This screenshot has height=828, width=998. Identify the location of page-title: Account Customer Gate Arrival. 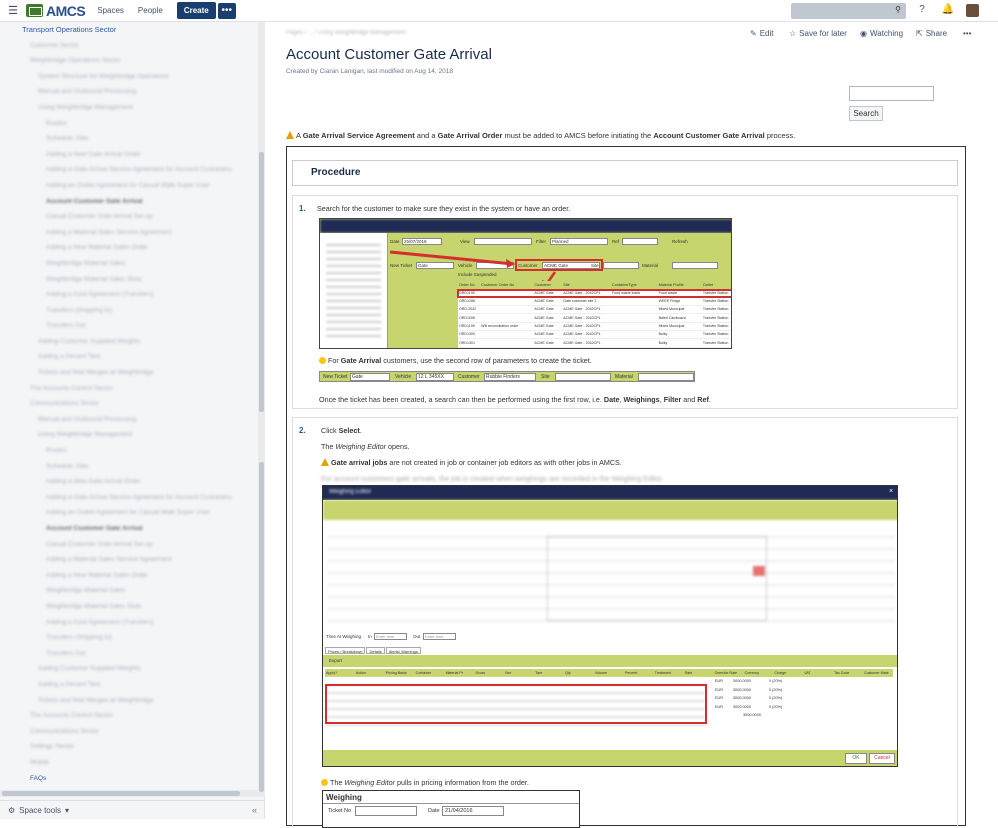
(389, 54).